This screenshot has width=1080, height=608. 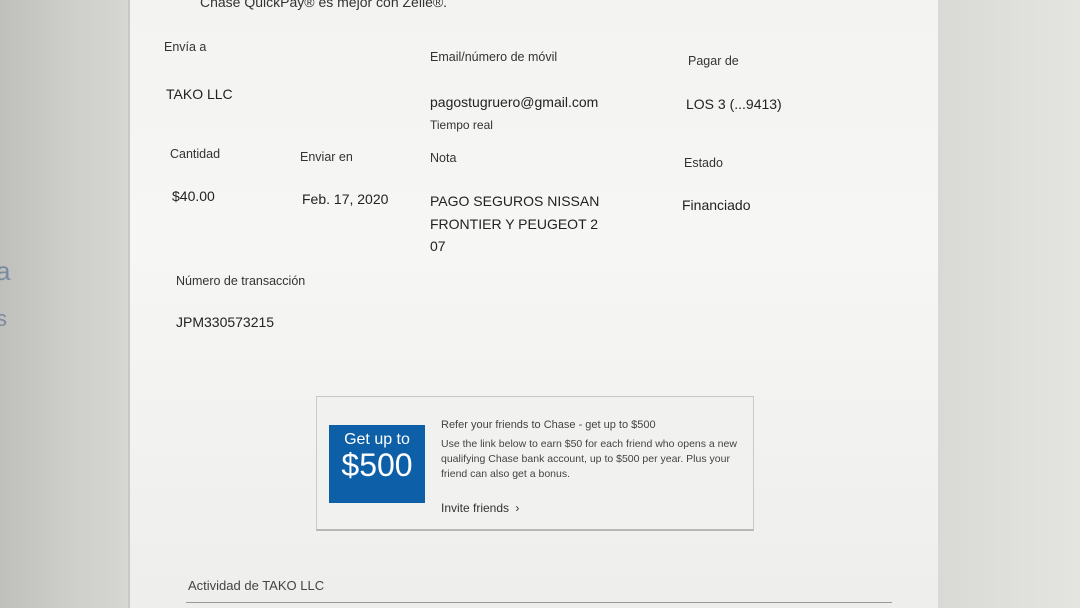 I want to click on send-on-label: Enviar en, so click(x=326, y=157).